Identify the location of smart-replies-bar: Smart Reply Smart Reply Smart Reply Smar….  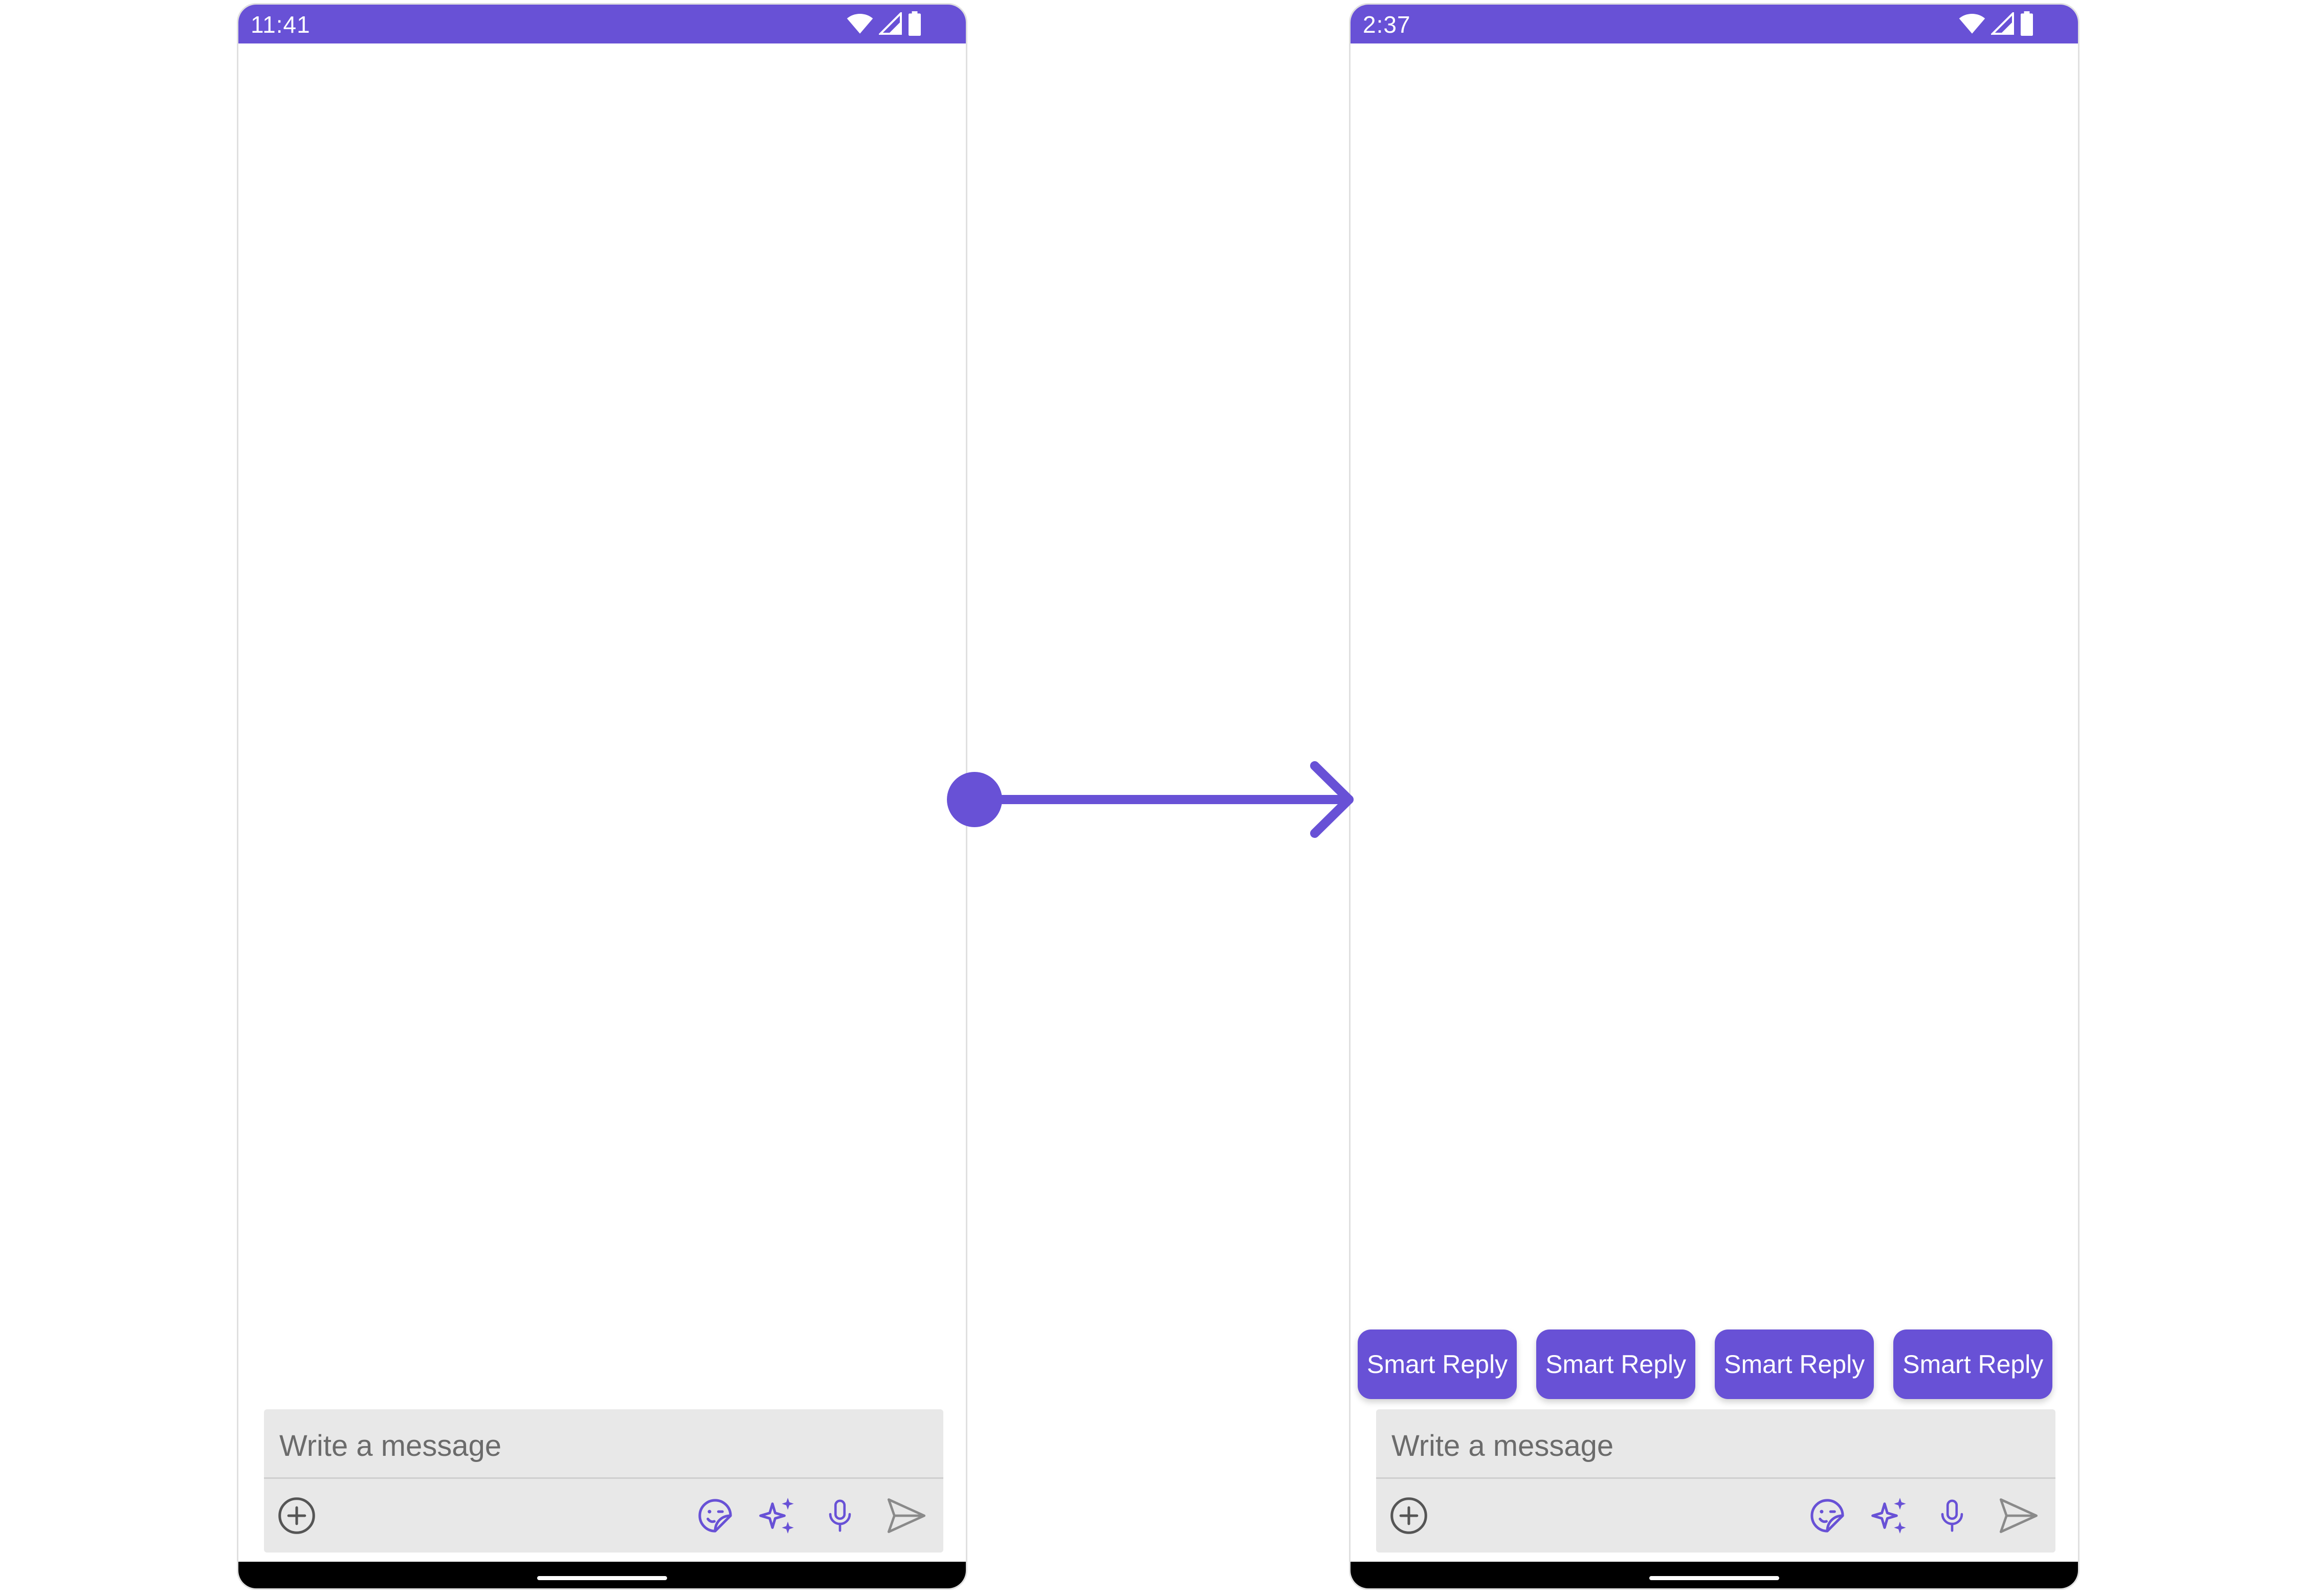
(1705, 1364).